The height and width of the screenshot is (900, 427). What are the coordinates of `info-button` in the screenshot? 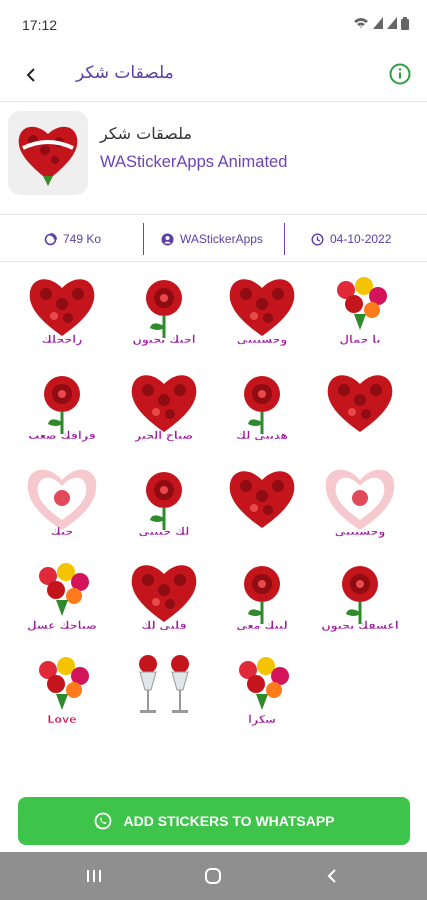 It's located at (400, 74).